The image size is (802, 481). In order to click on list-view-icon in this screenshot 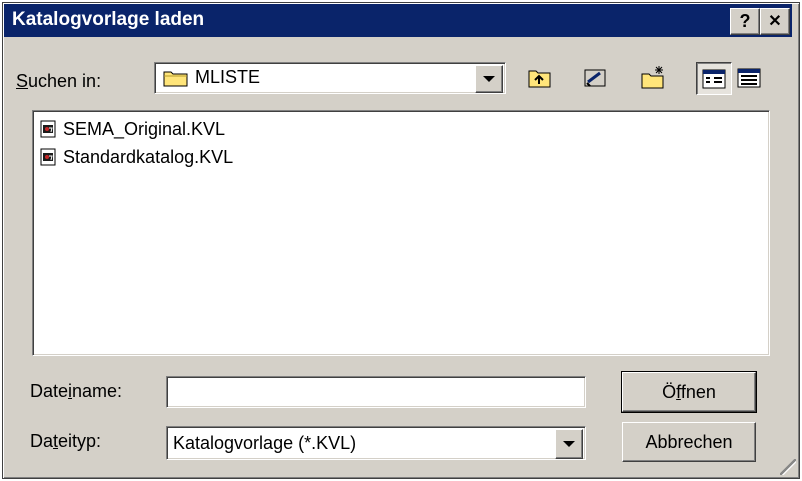, I will do `click(714, 79)`.